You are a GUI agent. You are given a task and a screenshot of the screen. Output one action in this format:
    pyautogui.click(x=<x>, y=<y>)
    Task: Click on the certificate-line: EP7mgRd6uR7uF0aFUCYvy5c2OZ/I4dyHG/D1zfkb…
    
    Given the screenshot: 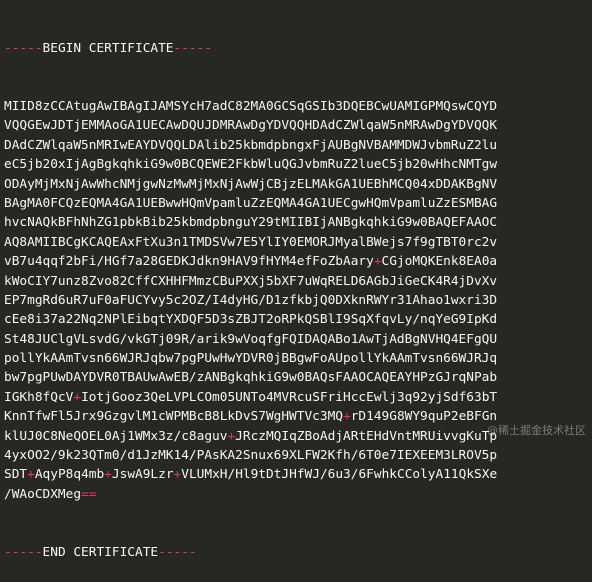 What is the action you would take?
    pyautogui.click(x=251, y=300)
    